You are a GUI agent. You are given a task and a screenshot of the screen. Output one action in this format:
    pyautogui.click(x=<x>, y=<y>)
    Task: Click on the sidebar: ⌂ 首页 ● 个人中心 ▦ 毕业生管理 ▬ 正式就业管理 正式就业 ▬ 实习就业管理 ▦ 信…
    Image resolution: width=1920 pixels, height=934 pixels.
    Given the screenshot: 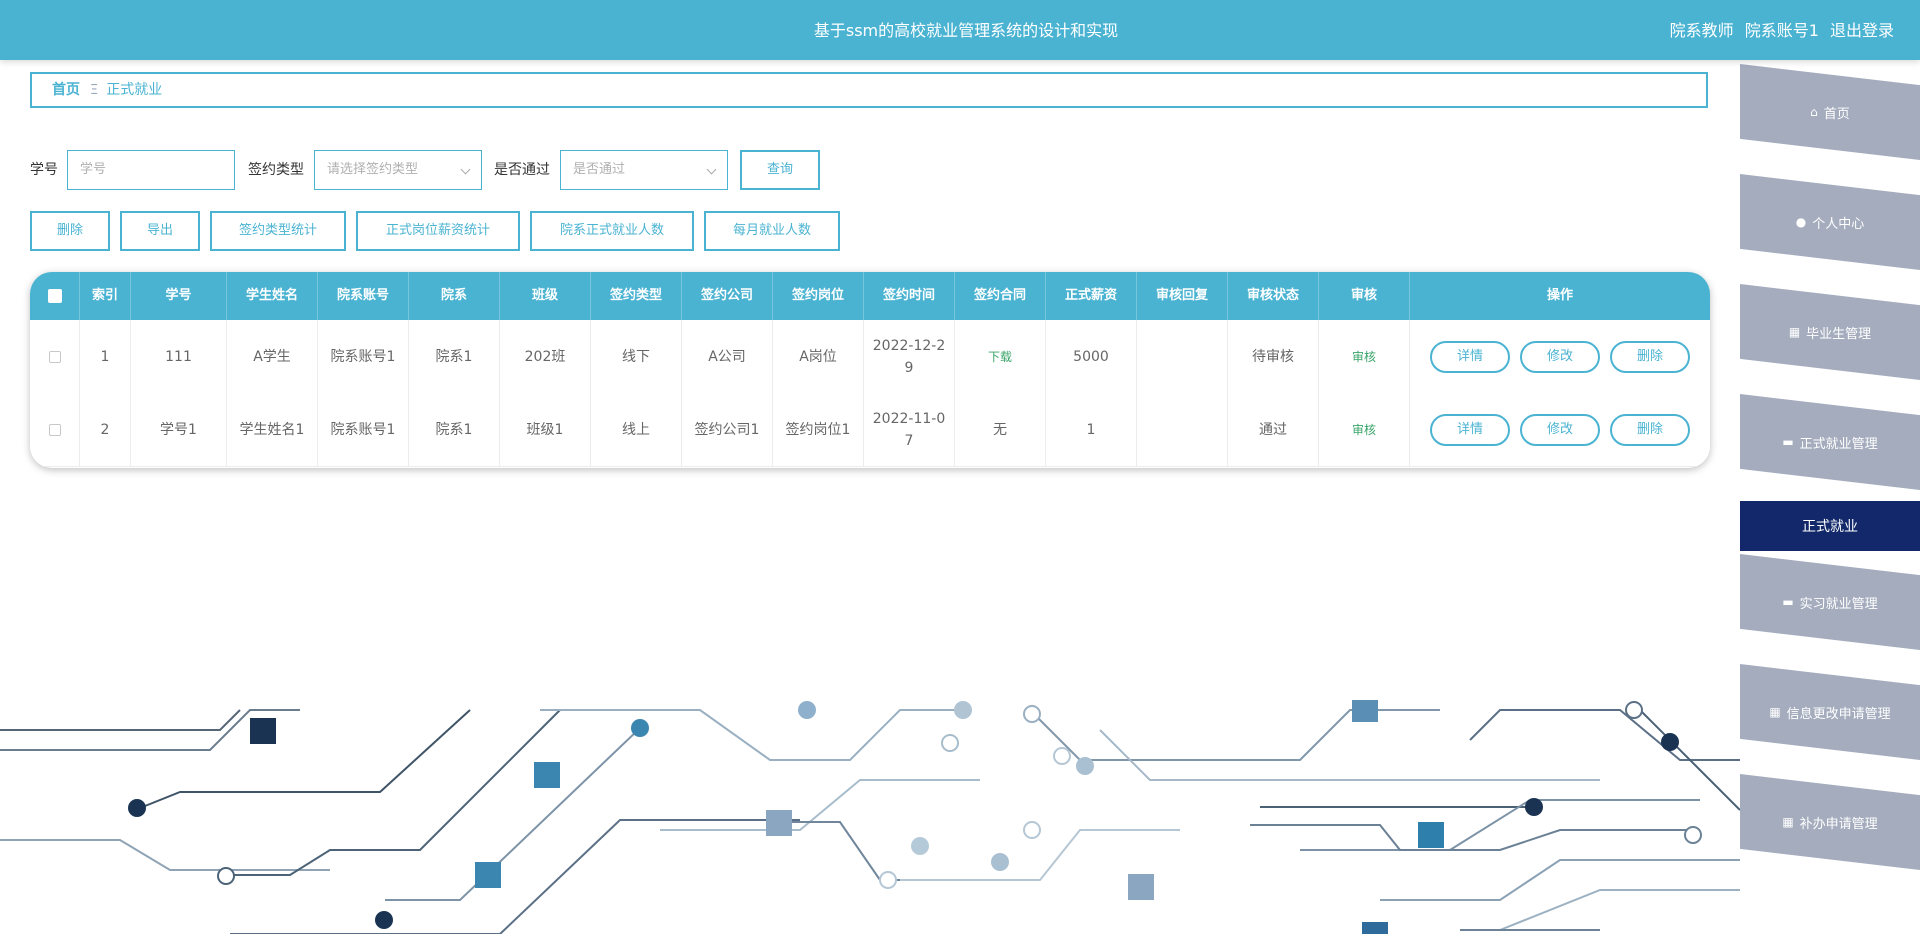 What is the action you would take?
    pyautogui.click(x=1830, y=497)
    